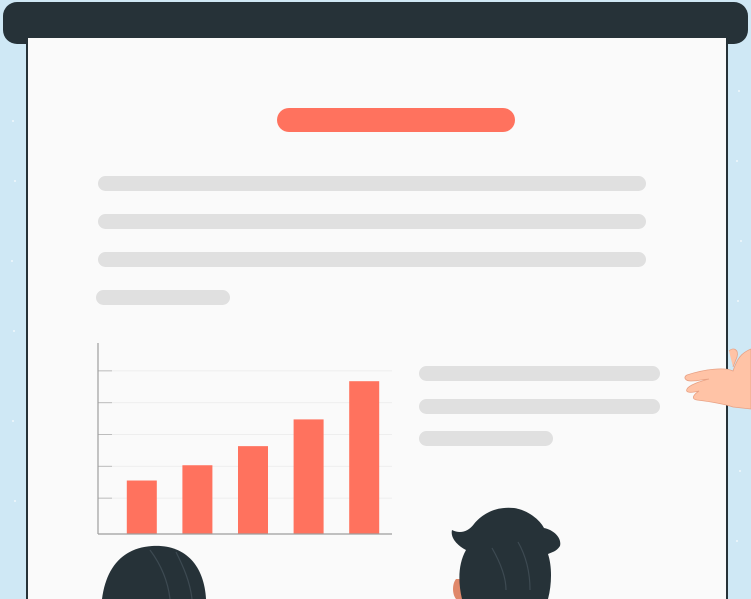  What do you see at coordinates (396, 120) in the screenshot?
I see `slide-title-placeholder` at bounding box center [396, 120].